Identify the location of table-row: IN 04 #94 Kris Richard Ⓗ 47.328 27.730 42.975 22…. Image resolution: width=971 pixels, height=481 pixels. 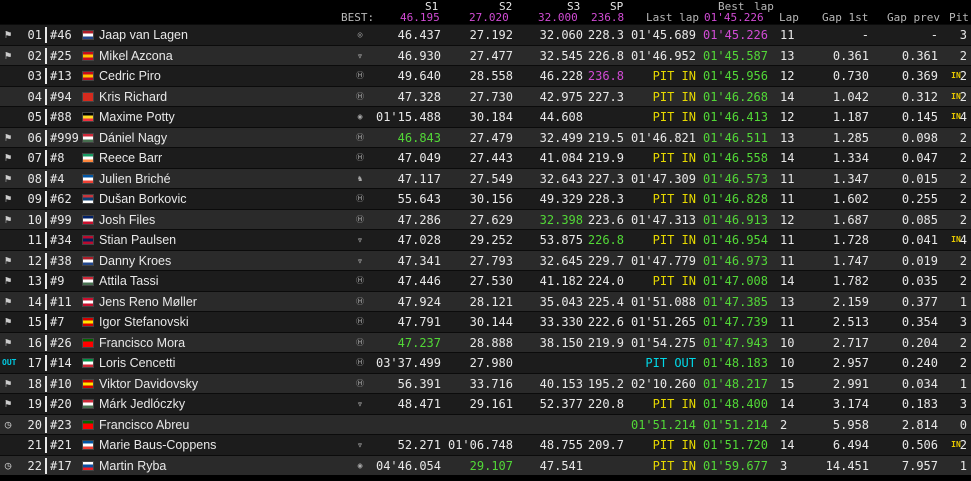
(485, 95).